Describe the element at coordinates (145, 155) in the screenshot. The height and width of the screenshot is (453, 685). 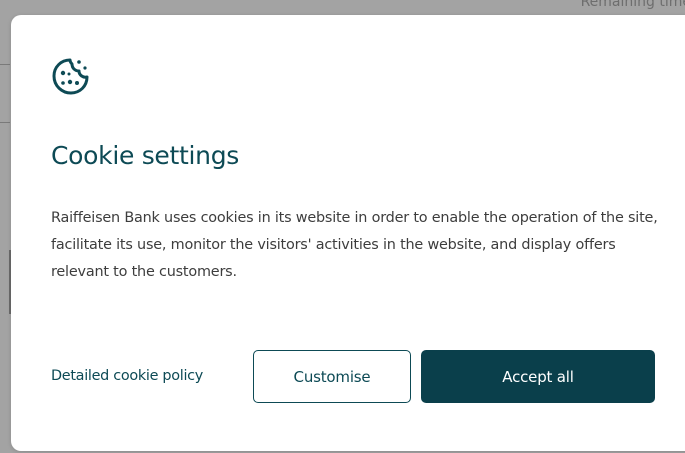
I see `dialog-title: Cookie settings` at that location.